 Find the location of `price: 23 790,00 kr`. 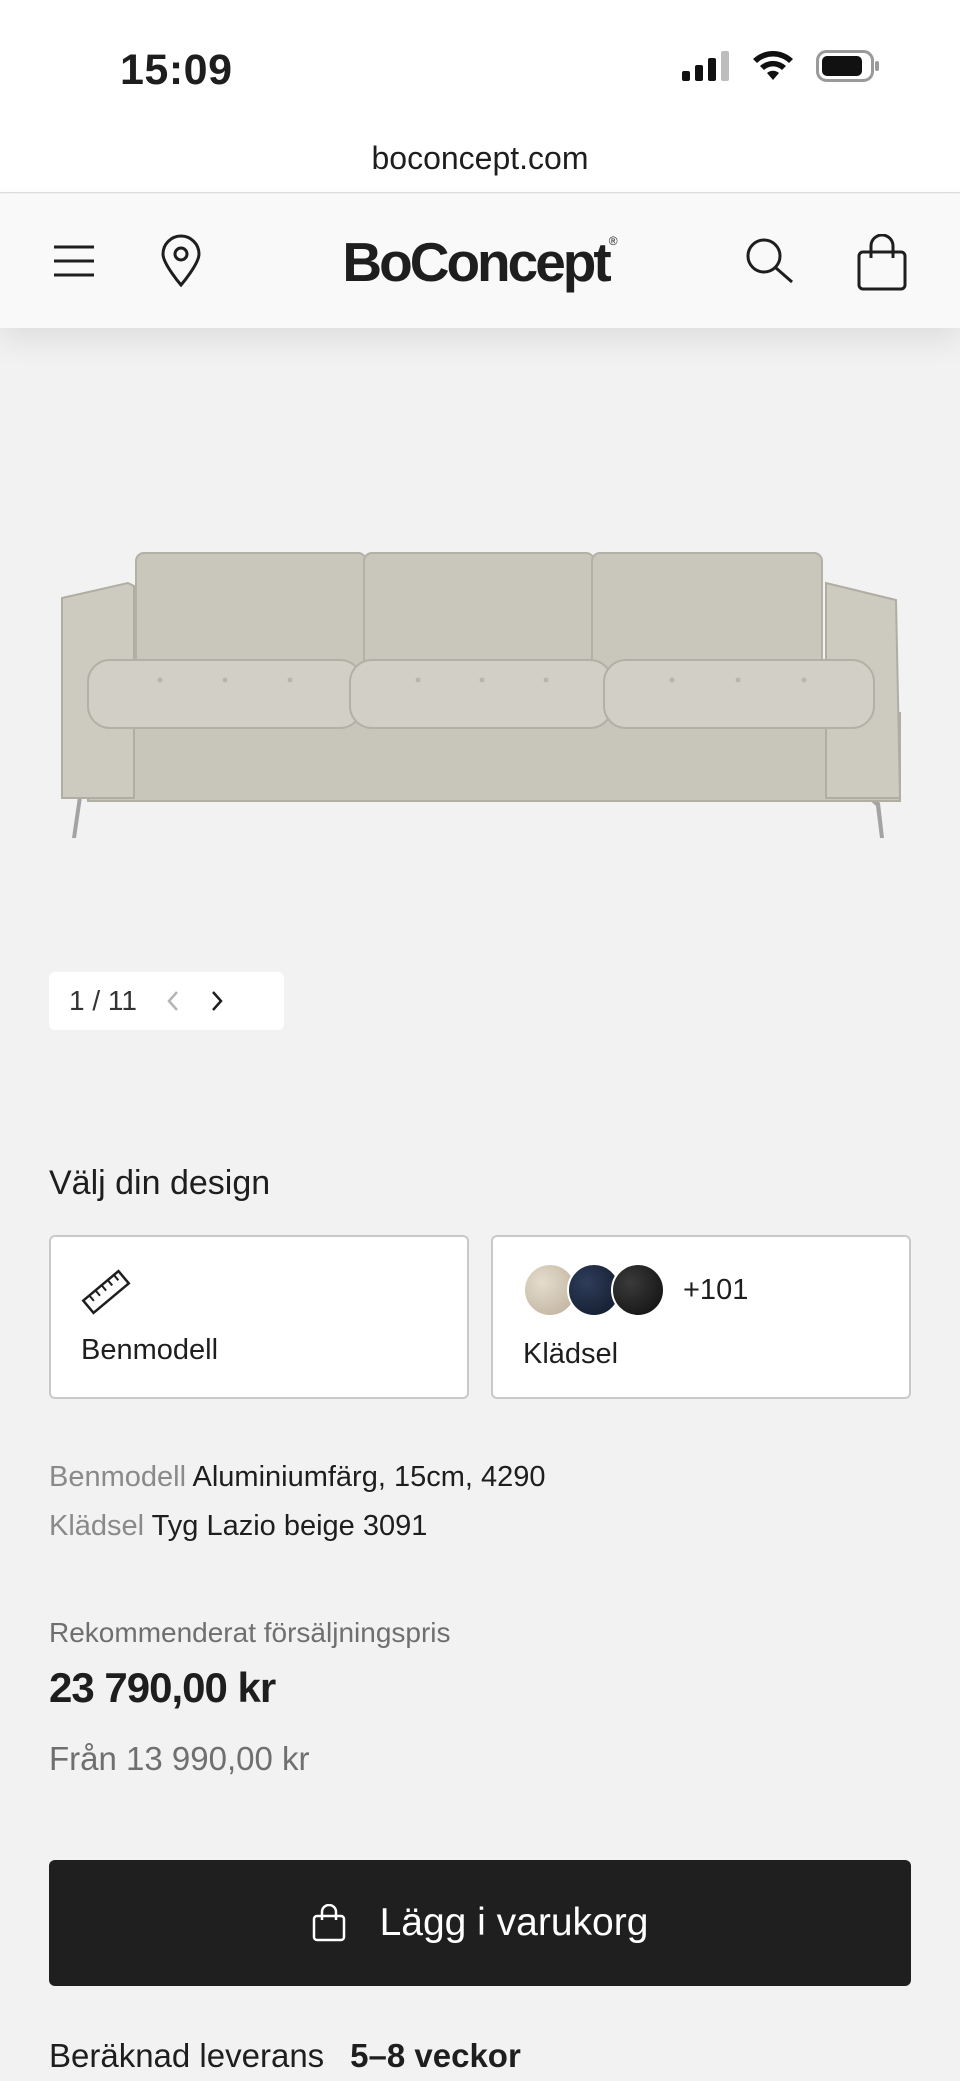

price: 23 790,00 kr is located at coordinates (162, 1687).